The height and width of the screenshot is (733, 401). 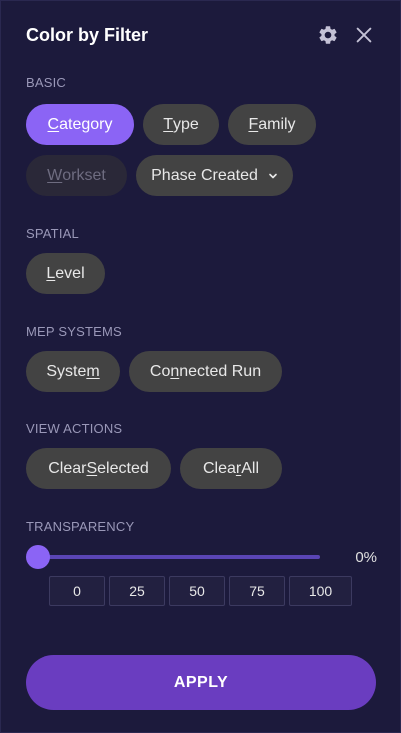 What do you see at coordinates (366, 557) in the screenshot?
I see `transparency-value: 0%` at bounding box center [366, 557].